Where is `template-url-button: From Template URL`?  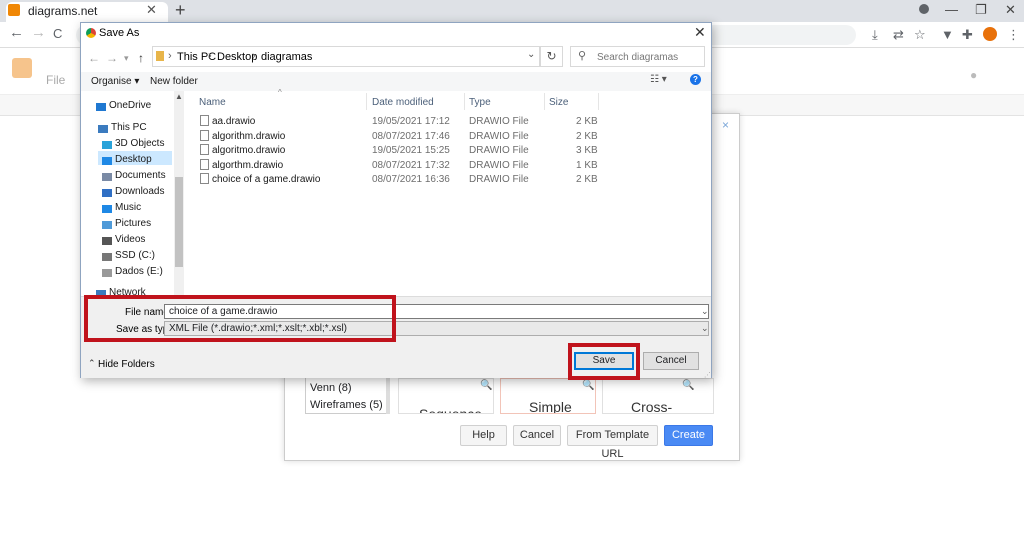
template-url-button: From Template URL is located at coordinates (612, 442).